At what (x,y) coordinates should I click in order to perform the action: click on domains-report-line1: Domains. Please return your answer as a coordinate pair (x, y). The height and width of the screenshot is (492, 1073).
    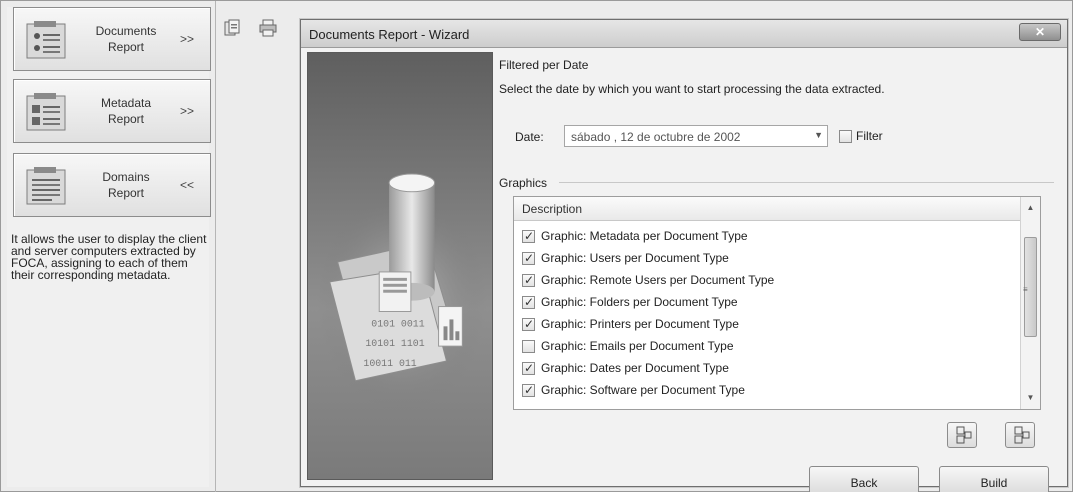
    Looking at the image, I should click on (126, 177).